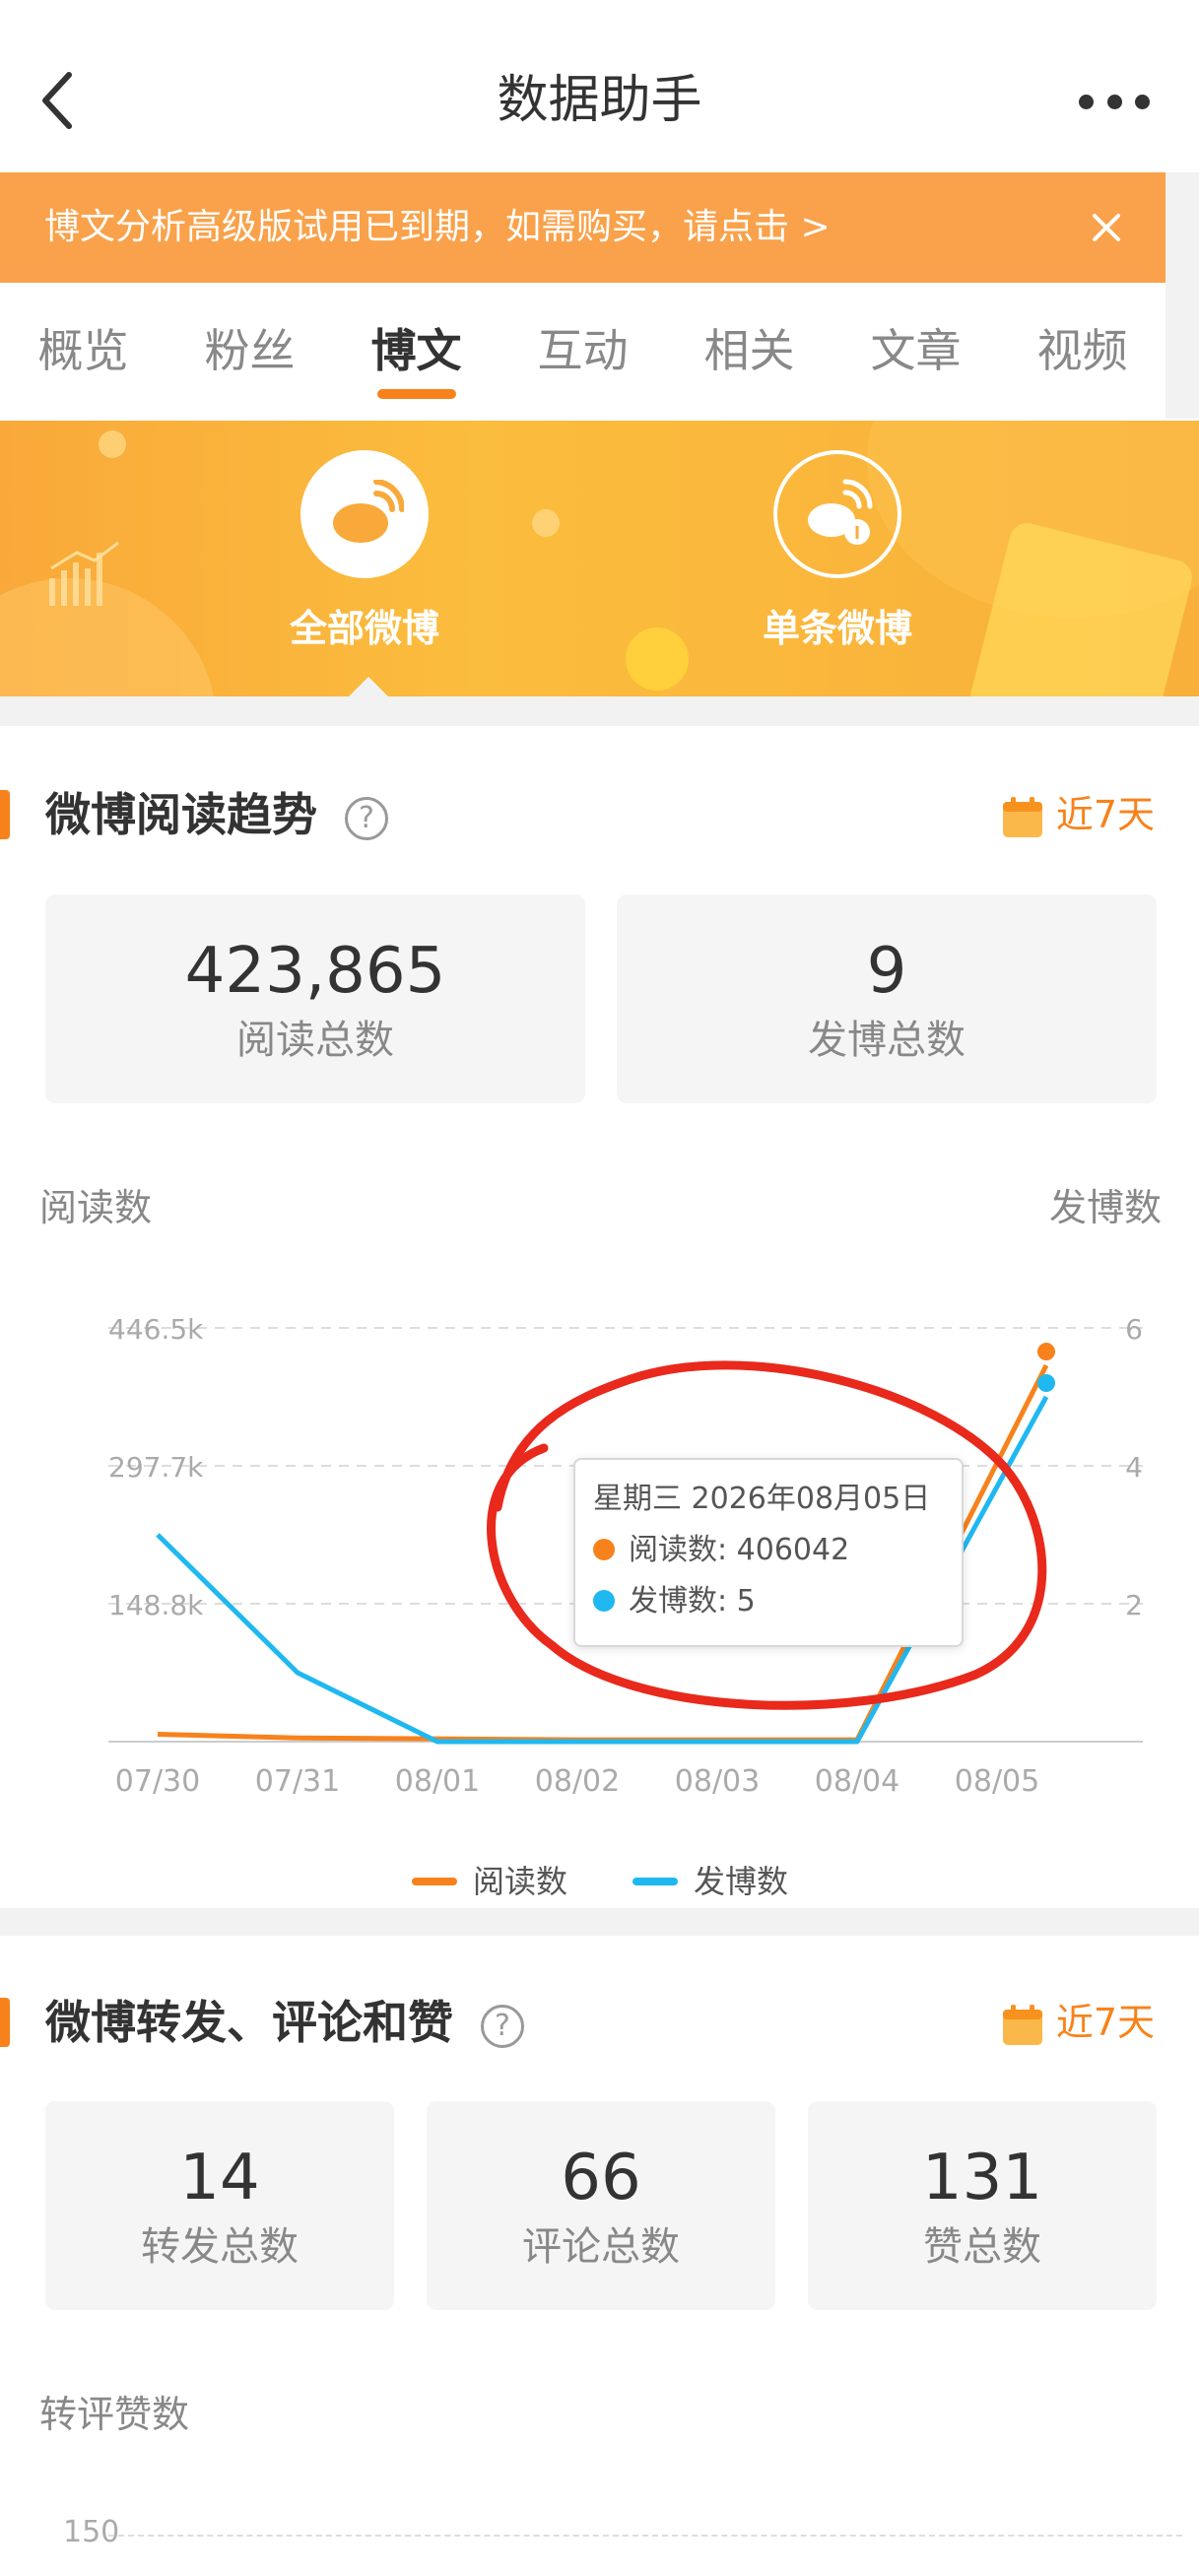  I want to click on selected-pointer, so click(368, 688).